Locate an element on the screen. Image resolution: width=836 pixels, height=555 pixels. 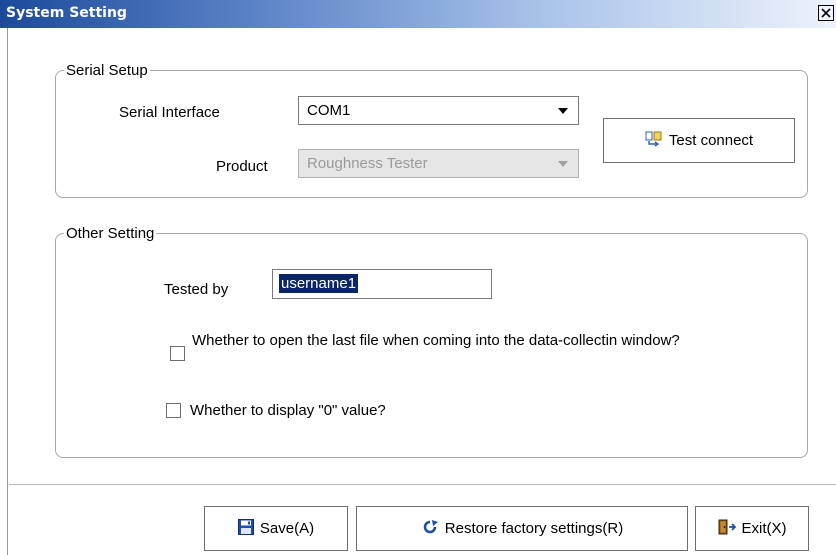
save-button: Save(A) is located at coordinates (276, 528).